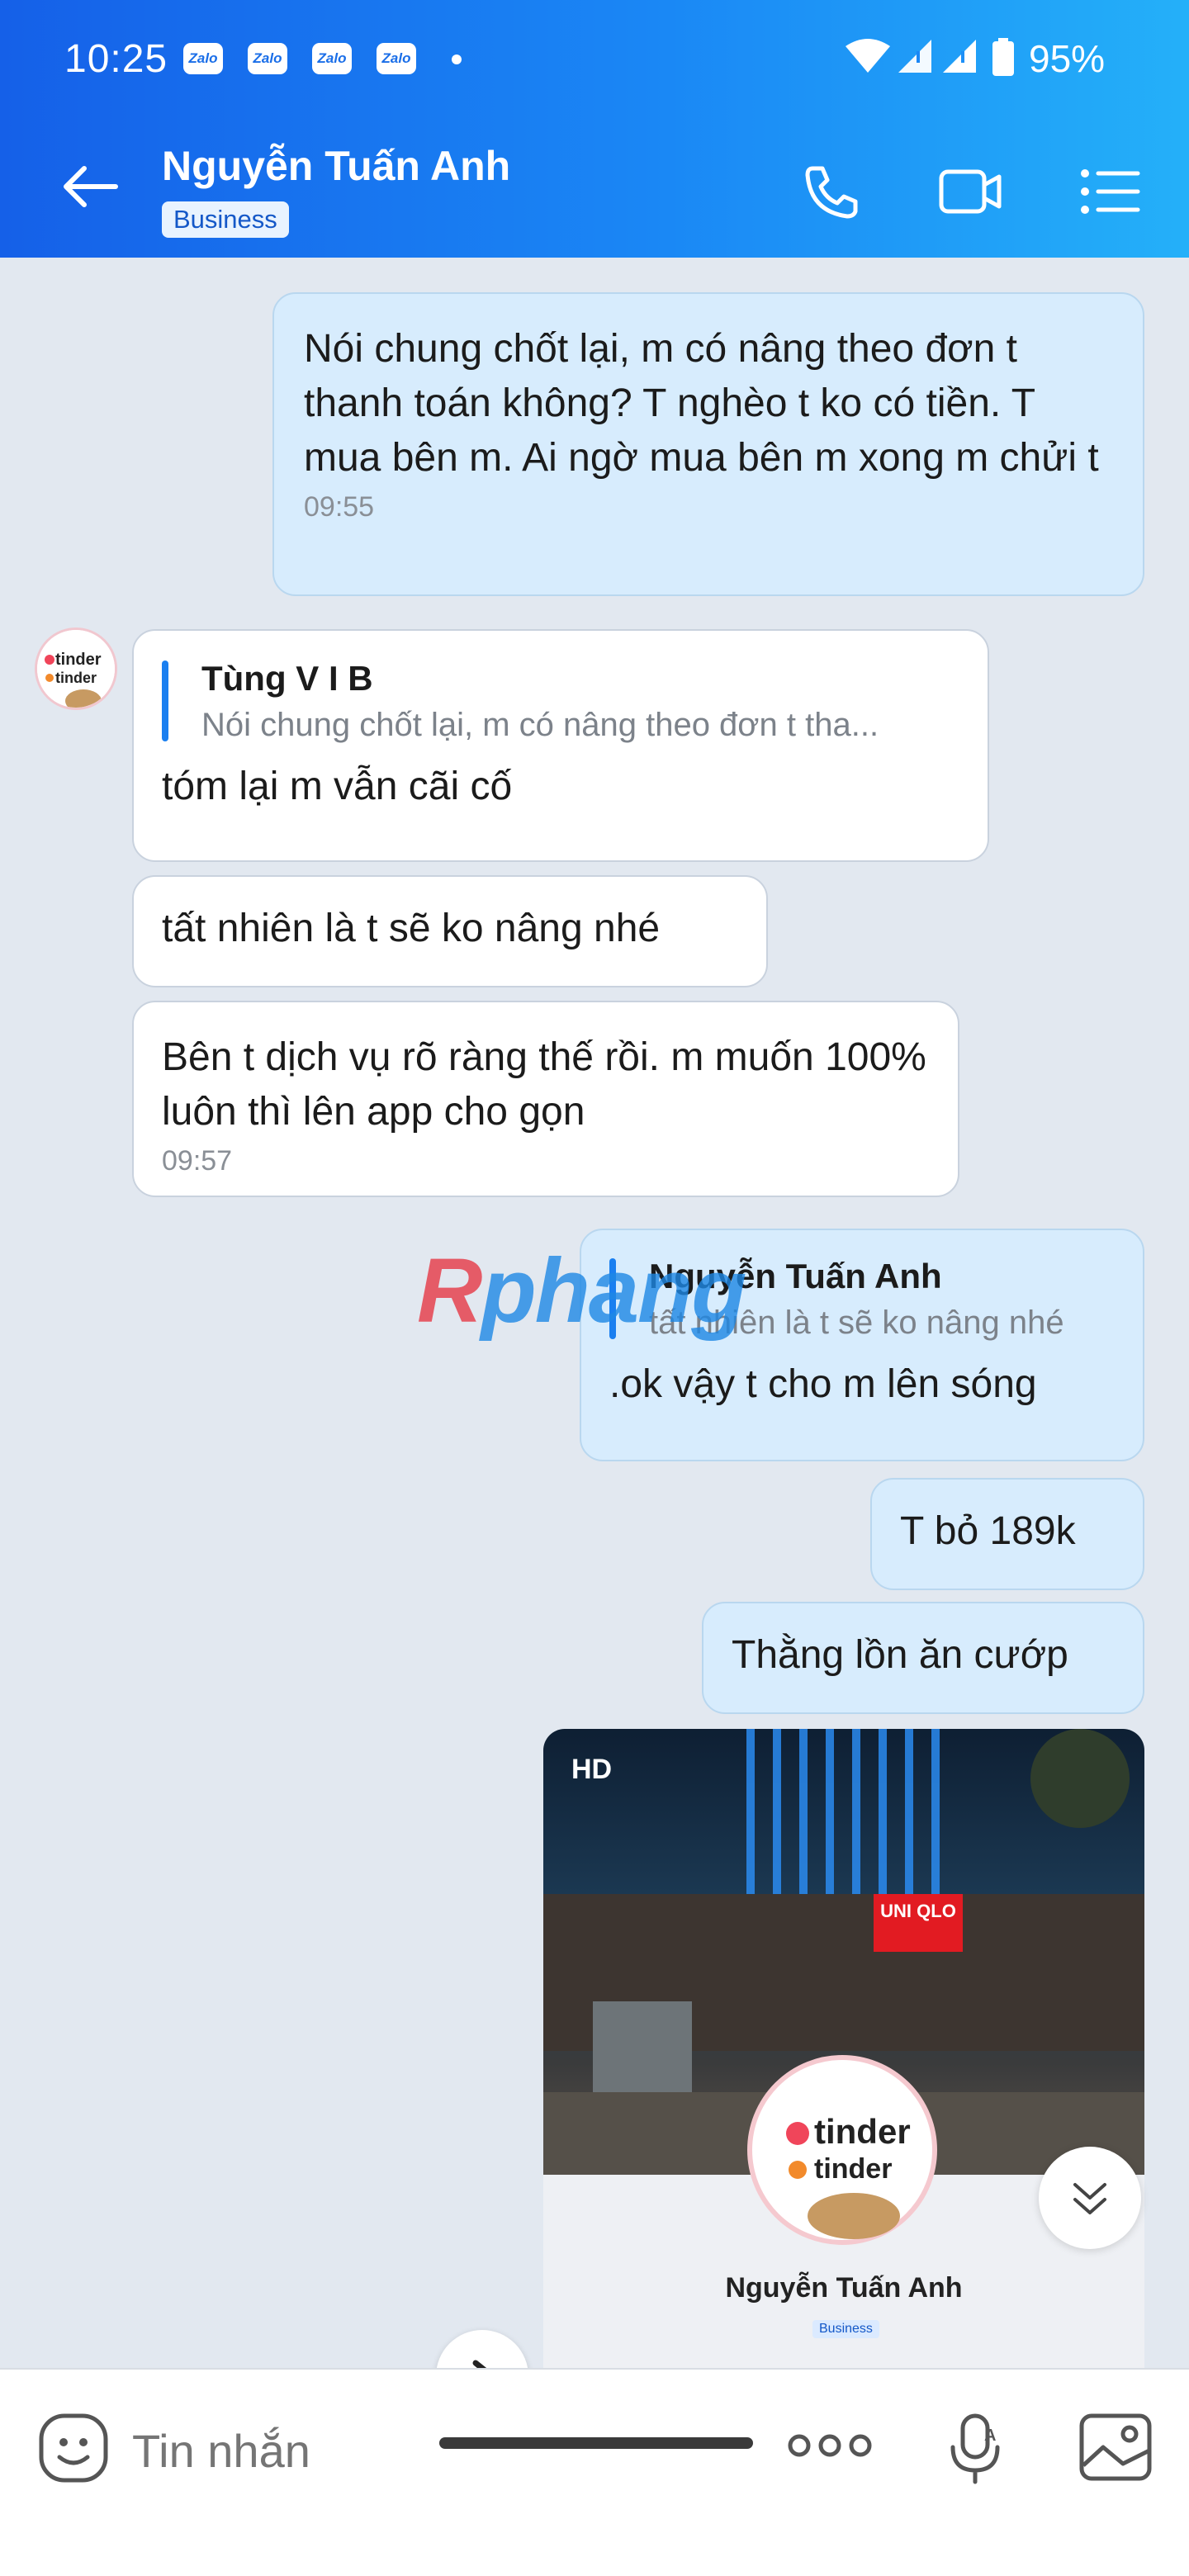 This screenshot has height=2576, width=1189. I want to click on wifi-icon, so click(868, 56).